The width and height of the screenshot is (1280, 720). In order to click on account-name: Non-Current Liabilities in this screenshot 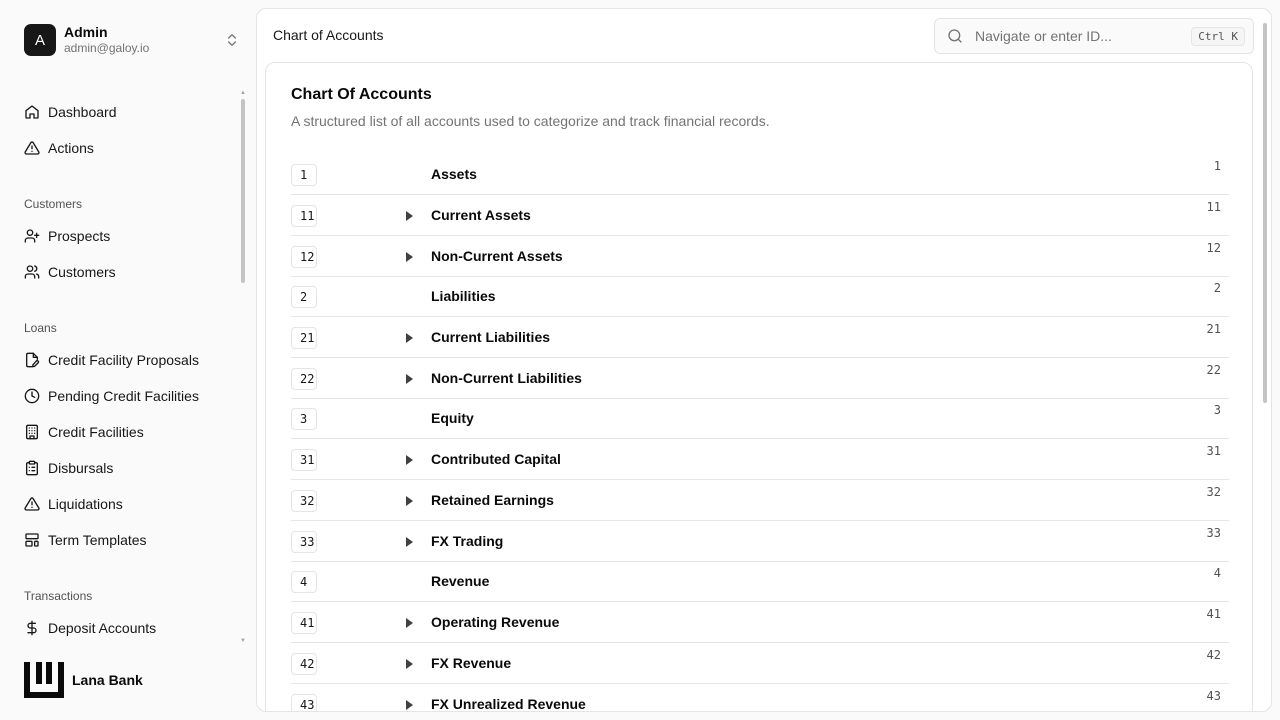, I will do `click(506, 377)`.